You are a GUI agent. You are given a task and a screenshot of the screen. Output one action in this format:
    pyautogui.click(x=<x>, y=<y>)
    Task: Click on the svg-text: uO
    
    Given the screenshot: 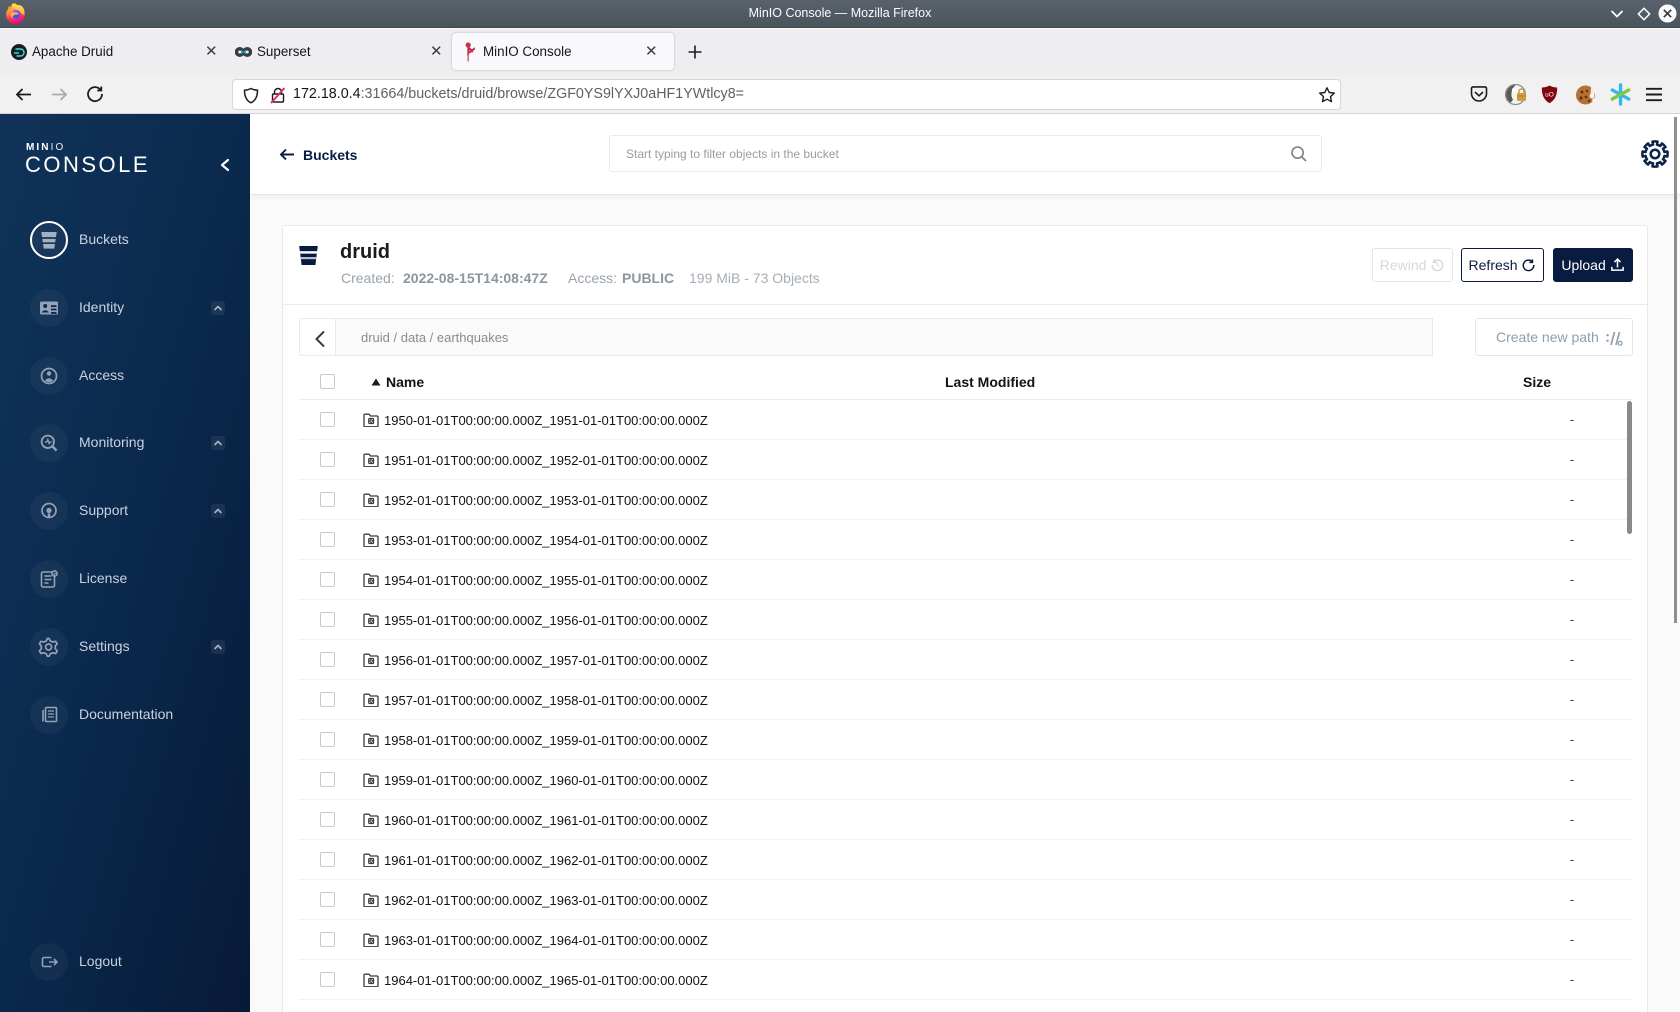 What is the action you would take?
    pyautogui.click(x=1549, y=95)
    